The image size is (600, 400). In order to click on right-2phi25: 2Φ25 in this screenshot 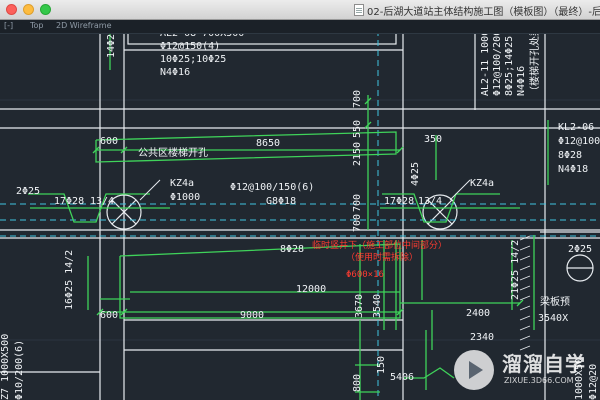, I will do `click(580, 249)`.